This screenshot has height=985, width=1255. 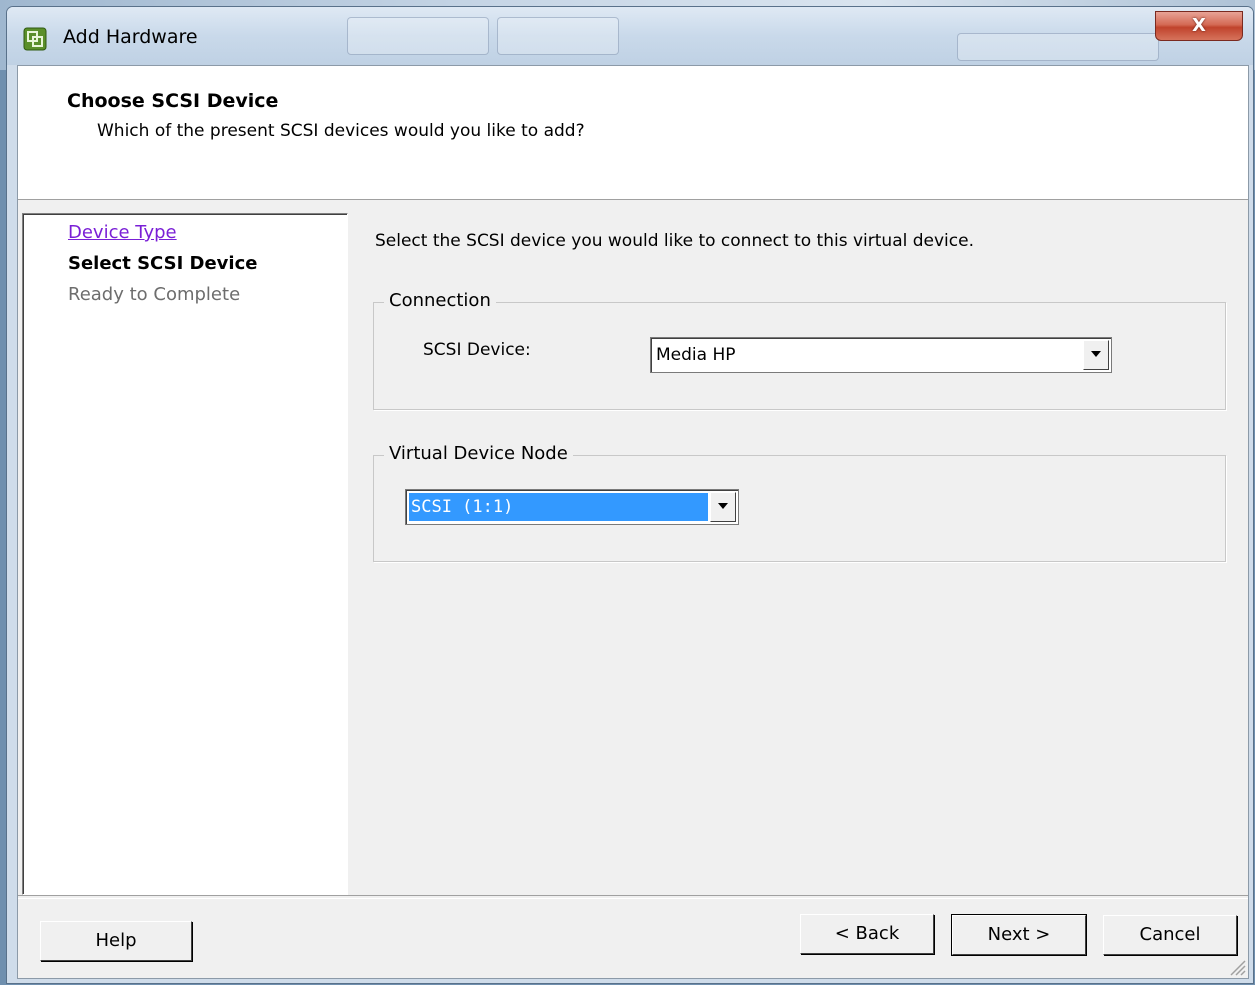 I want to click on virtual-device-node-dropdown: SCSI (1:1), so click(x=572, y=507).